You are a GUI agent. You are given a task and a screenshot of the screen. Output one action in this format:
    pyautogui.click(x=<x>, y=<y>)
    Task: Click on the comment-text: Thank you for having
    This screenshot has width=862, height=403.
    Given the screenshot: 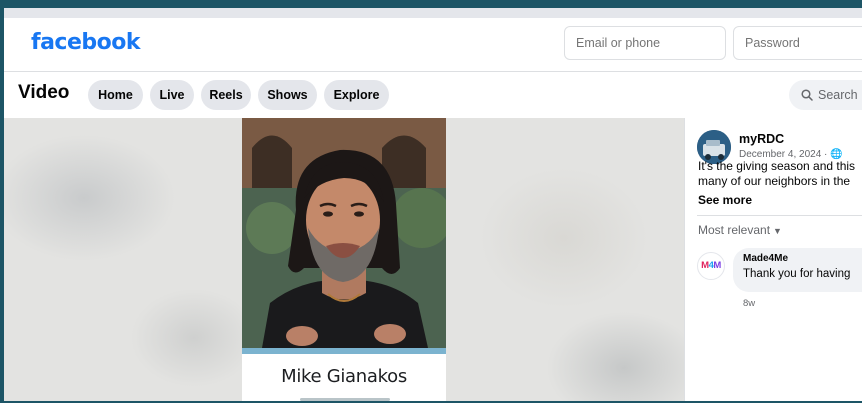 What is the action you would take?
    pyautogui.click(x=797, y=274)
    